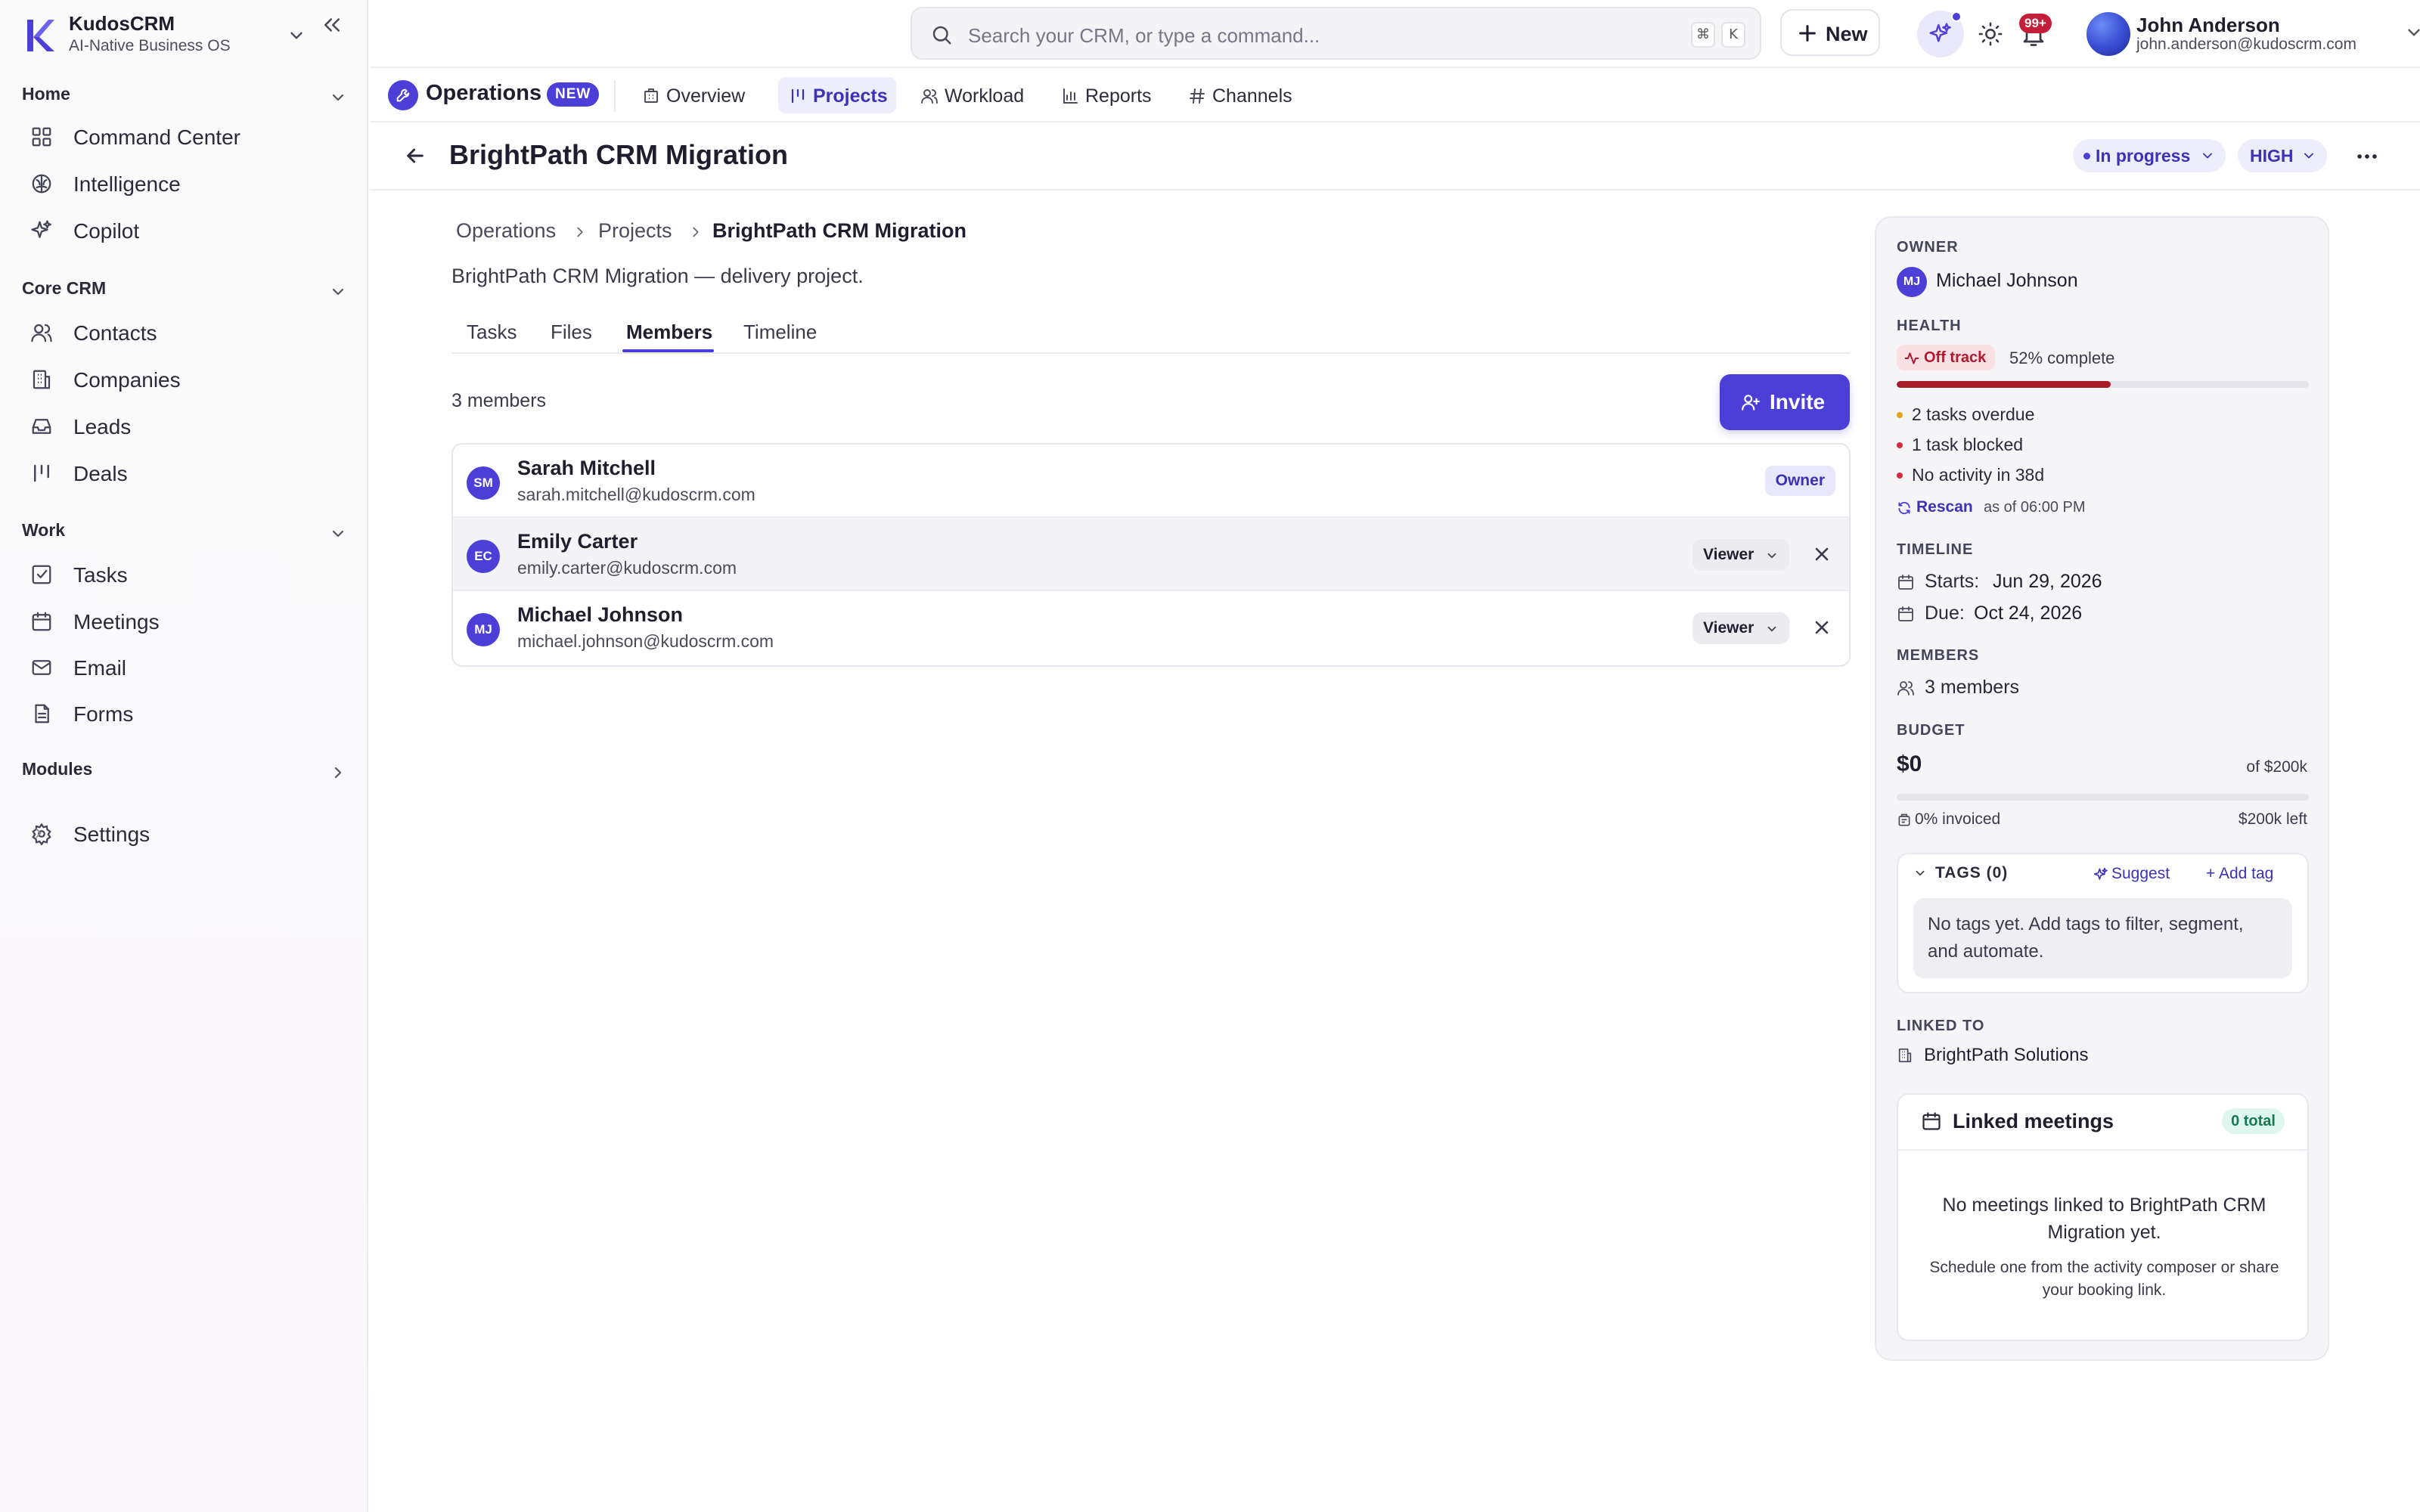 This screenshot has height=1512, width=2420. Describe the element at coordinates (2047, 581) in the screenshot. I see `start-date: Jun 29, 2026` at that location.